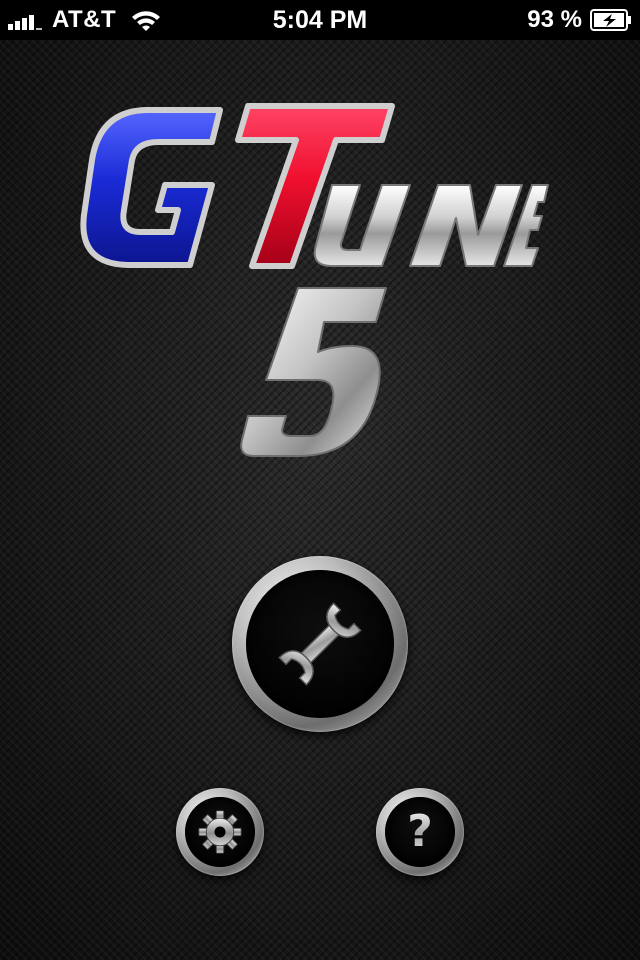  I want to click on wrench-icon, so click(320, 644).